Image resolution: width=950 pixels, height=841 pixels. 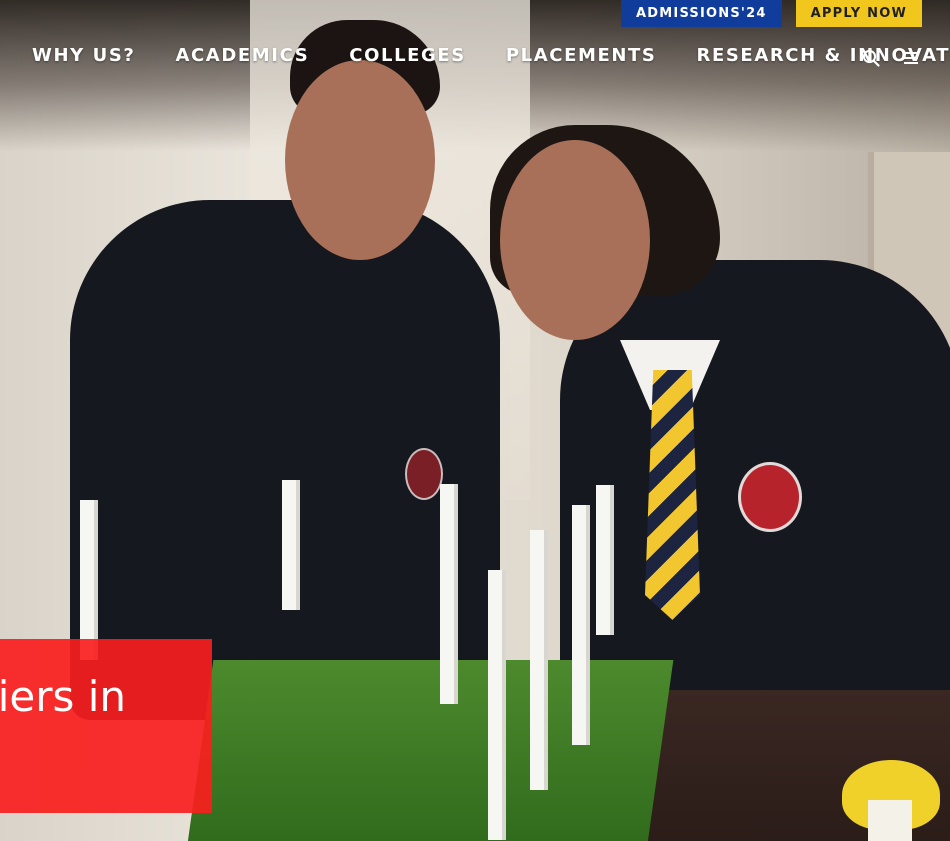 What do you see at coordinates (581, 55) in the screenshot?
I see `nav-item-placements: PLACEMENTS` at bounding box center [581, 55].